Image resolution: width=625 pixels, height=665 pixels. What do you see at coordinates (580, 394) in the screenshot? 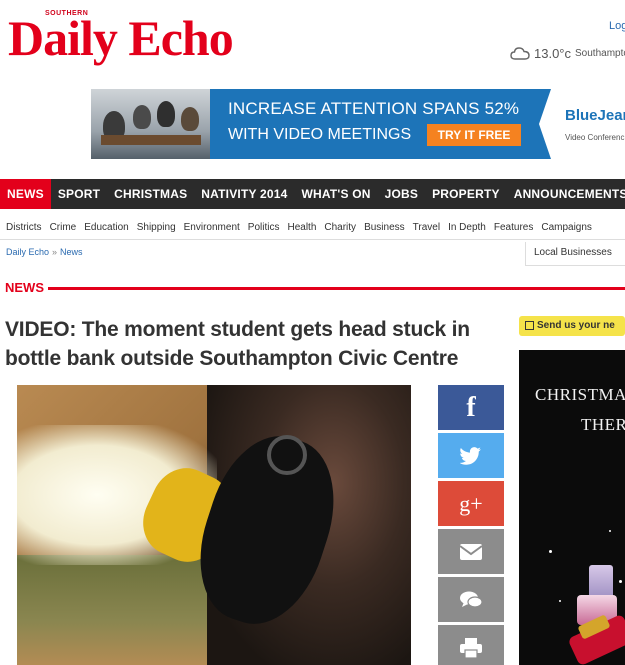
I see `sidebar-ad-line1: CHRISTMA` at bounding box center [580, 394].